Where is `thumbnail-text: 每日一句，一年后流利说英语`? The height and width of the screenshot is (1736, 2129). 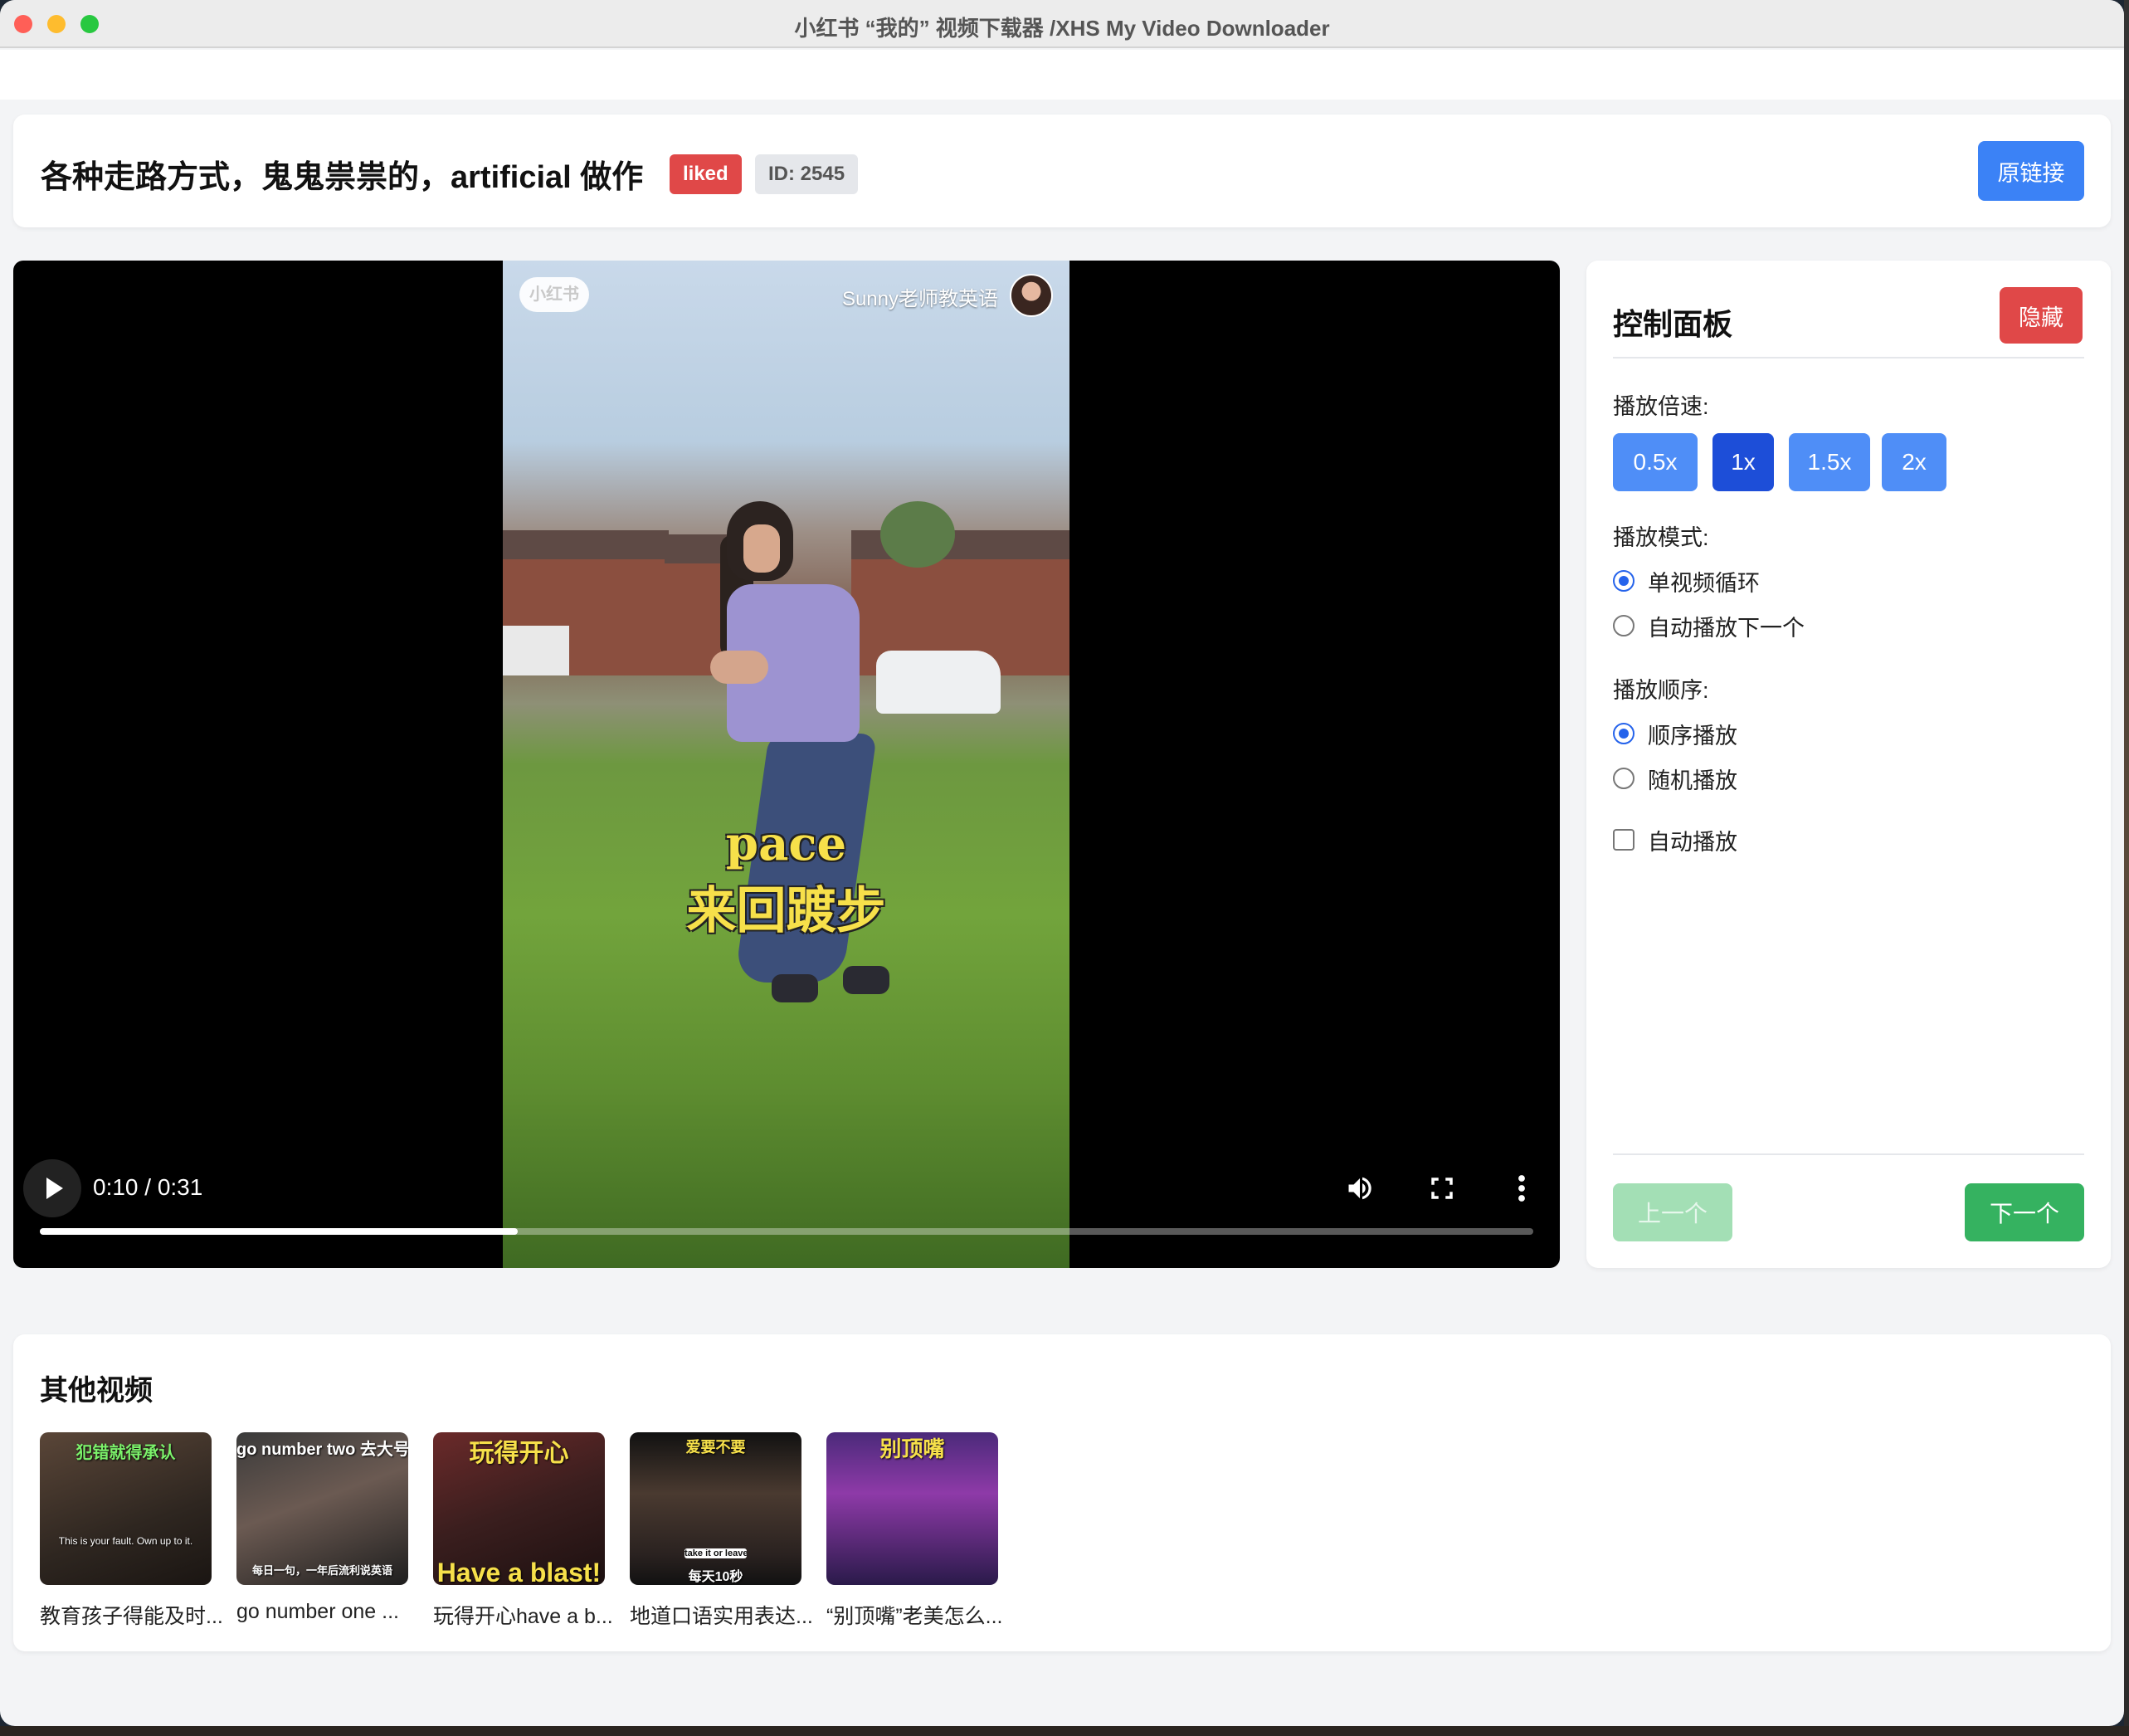
thumbnail-text: 每日一句，一年后流利说英语 is located at coordinates (321, 1570).